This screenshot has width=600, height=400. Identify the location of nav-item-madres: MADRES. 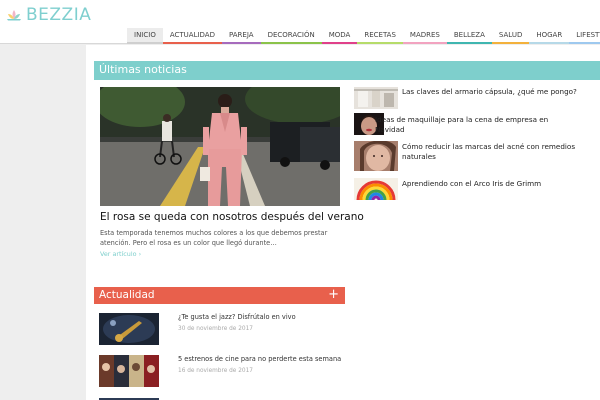
(424, 36).